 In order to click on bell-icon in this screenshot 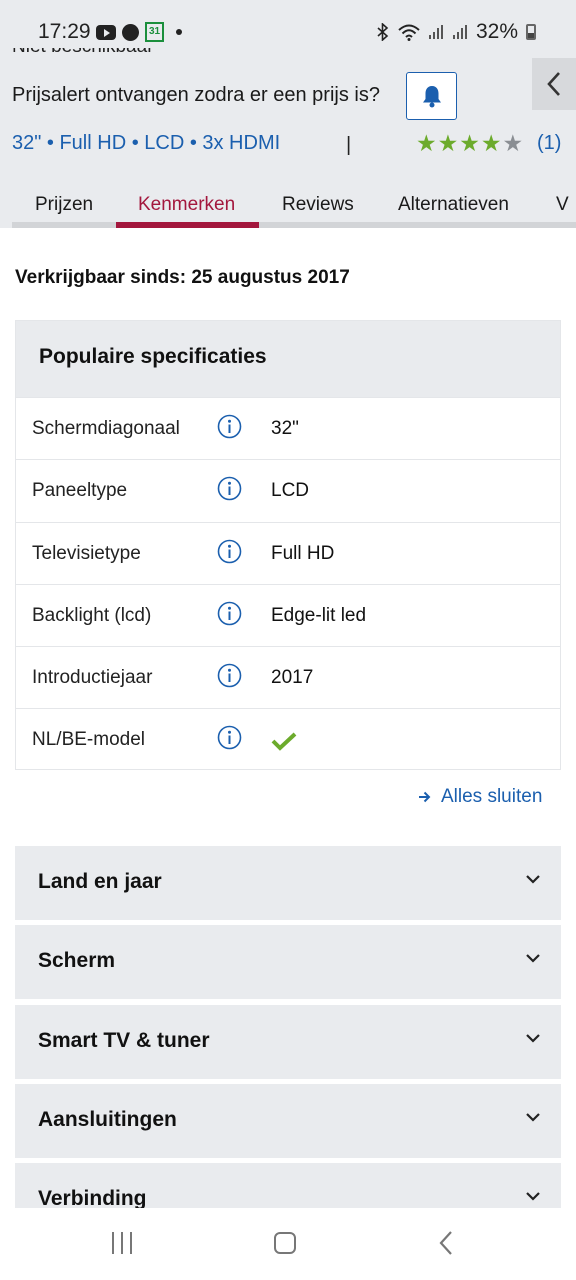, I will do `click(431, 97)`.